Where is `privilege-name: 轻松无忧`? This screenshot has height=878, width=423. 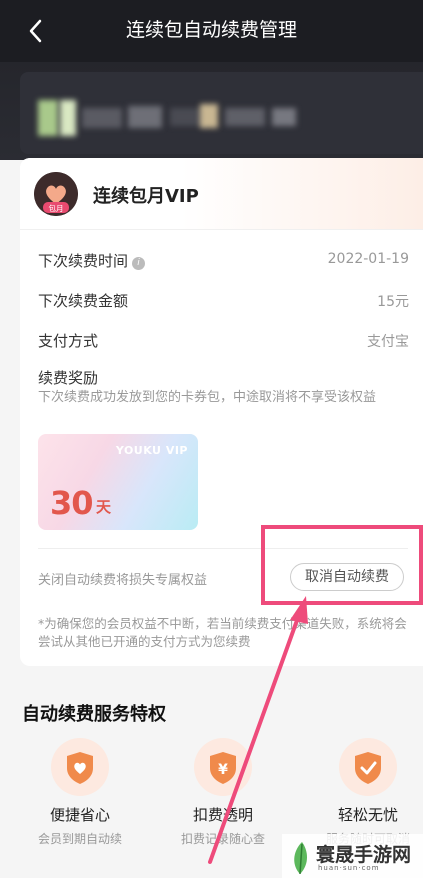 privilege-name: 轻松无忧 is located at coordinates (367, 815).